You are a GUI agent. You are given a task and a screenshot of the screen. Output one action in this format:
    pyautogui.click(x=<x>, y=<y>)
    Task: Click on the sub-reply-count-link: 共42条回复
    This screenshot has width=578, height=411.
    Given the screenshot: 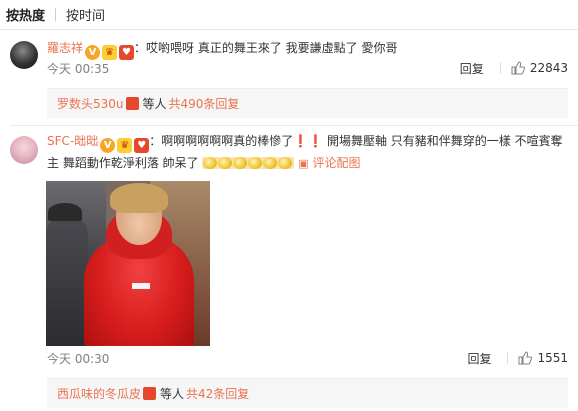 What is the action you would take?
    pyautogui.click(x=217, y=393)
    